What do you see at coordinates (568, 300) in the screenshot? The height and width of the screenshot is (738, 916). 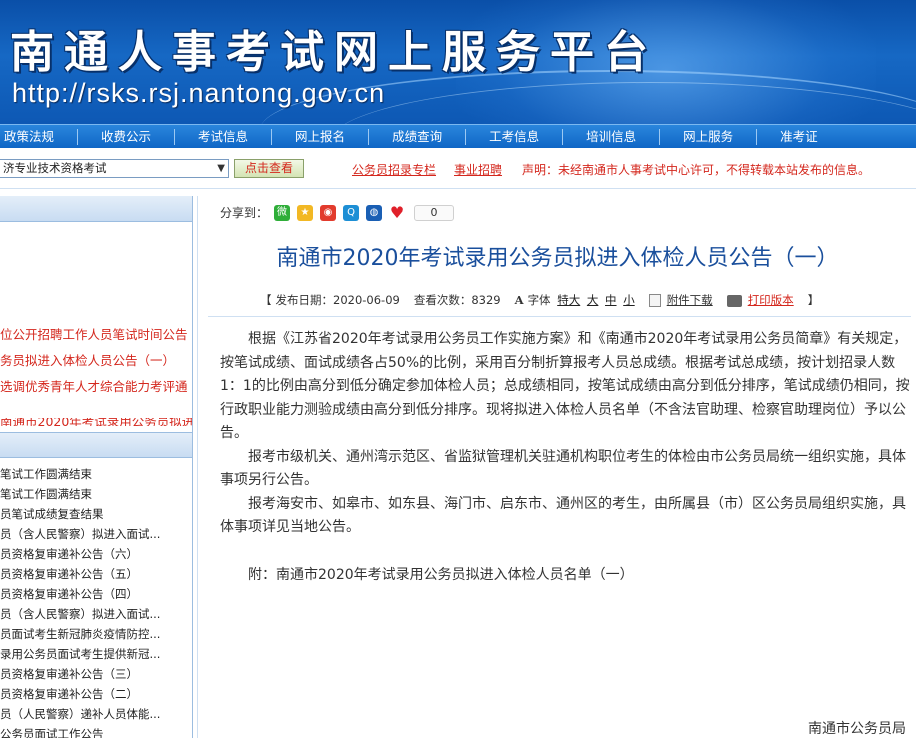 I see `font-size-xlarge: 特大` at bounding box center [568, 300].